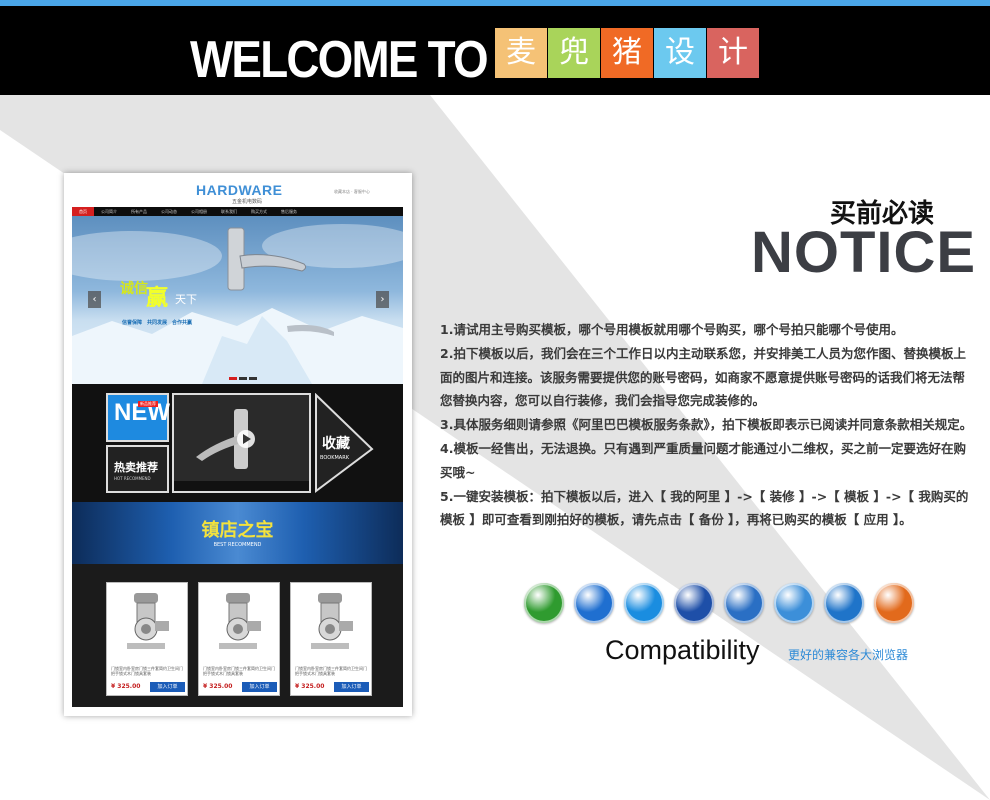 This screenshot has width=990, height=800. What do you see at coordinates (894, 603) in the screenshot?
I see `firefox-icon` at bounding box center [894, 603].